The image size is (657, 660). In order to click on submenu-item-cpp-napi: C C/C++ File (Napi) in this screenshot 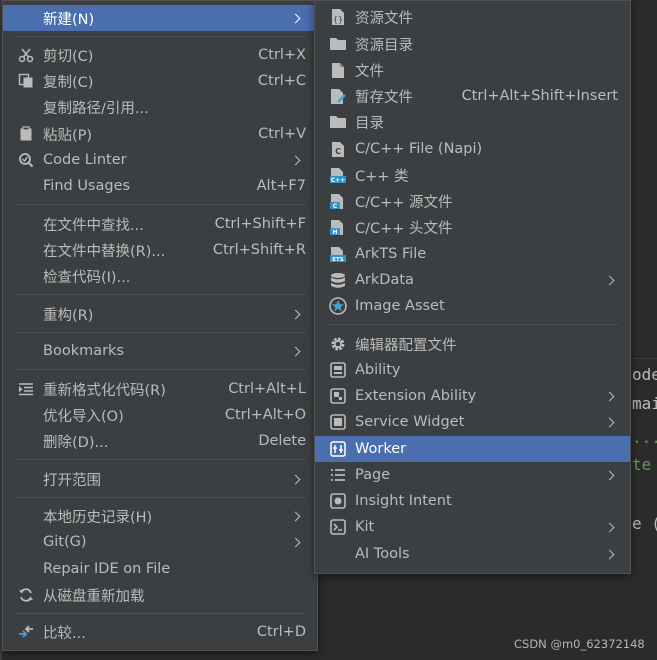, I will do `click(472, 149)`.